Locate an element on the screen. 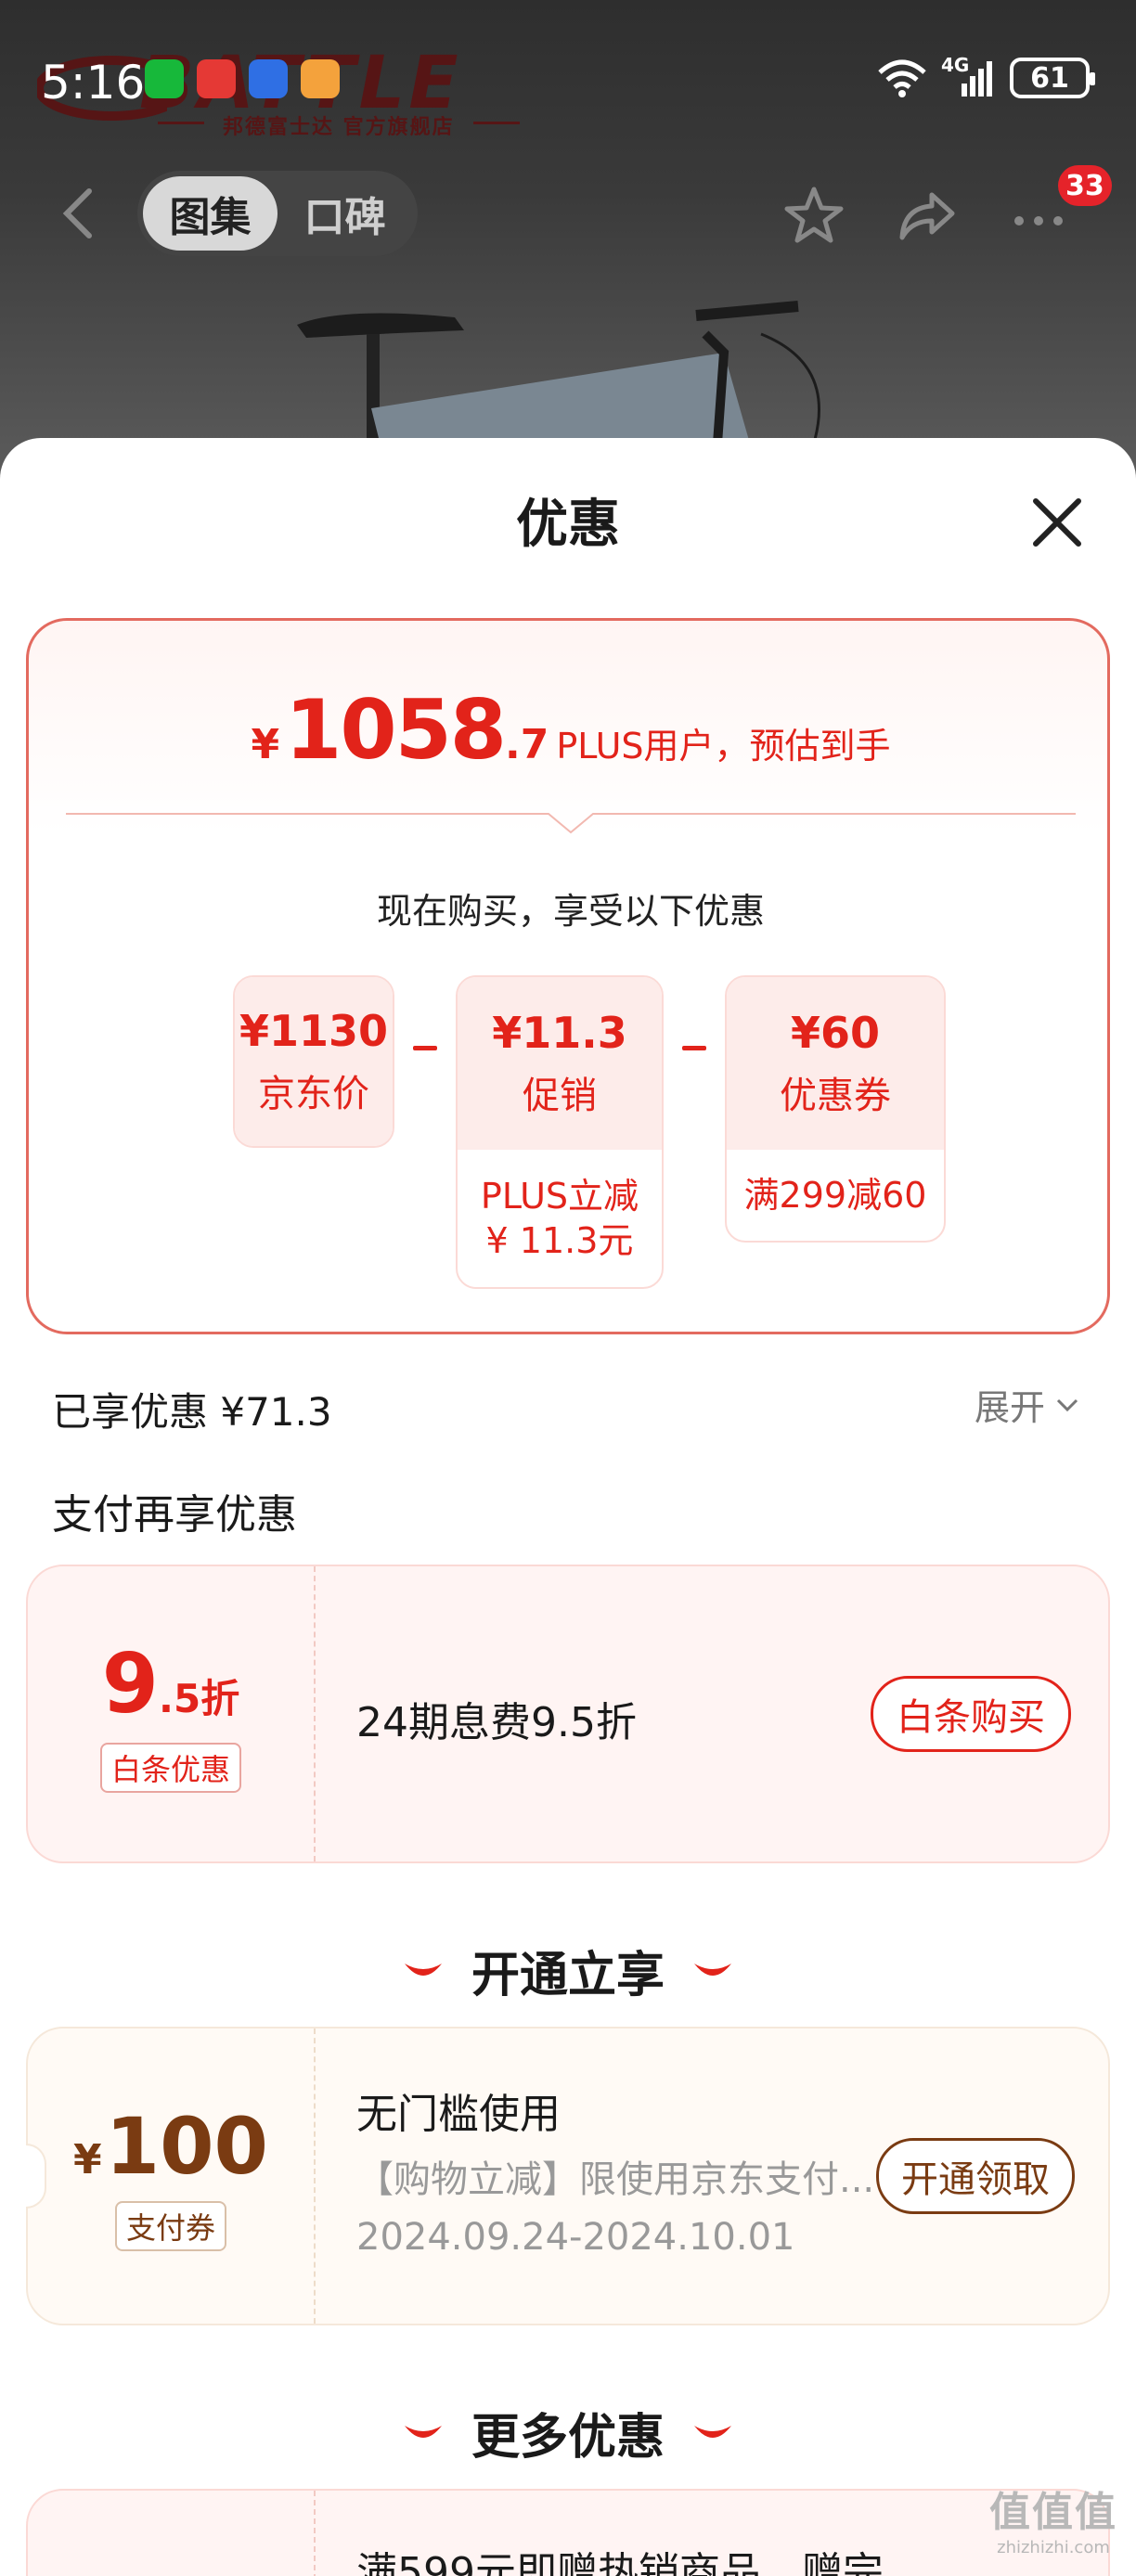  payment-coupon-title: 无门槛使用 is located at coordinates (458, 2114).